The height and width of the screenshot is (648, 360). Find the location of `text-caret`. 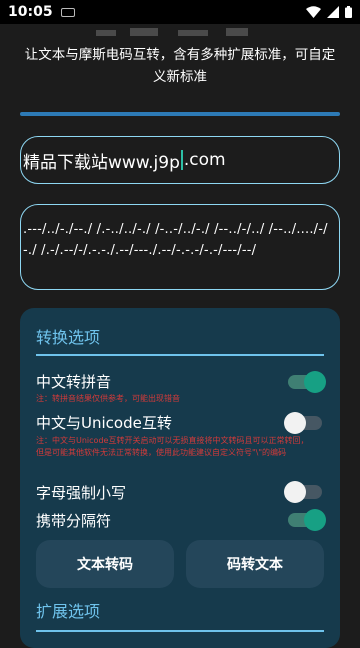

text-caret is located at coordinates (181, 160).